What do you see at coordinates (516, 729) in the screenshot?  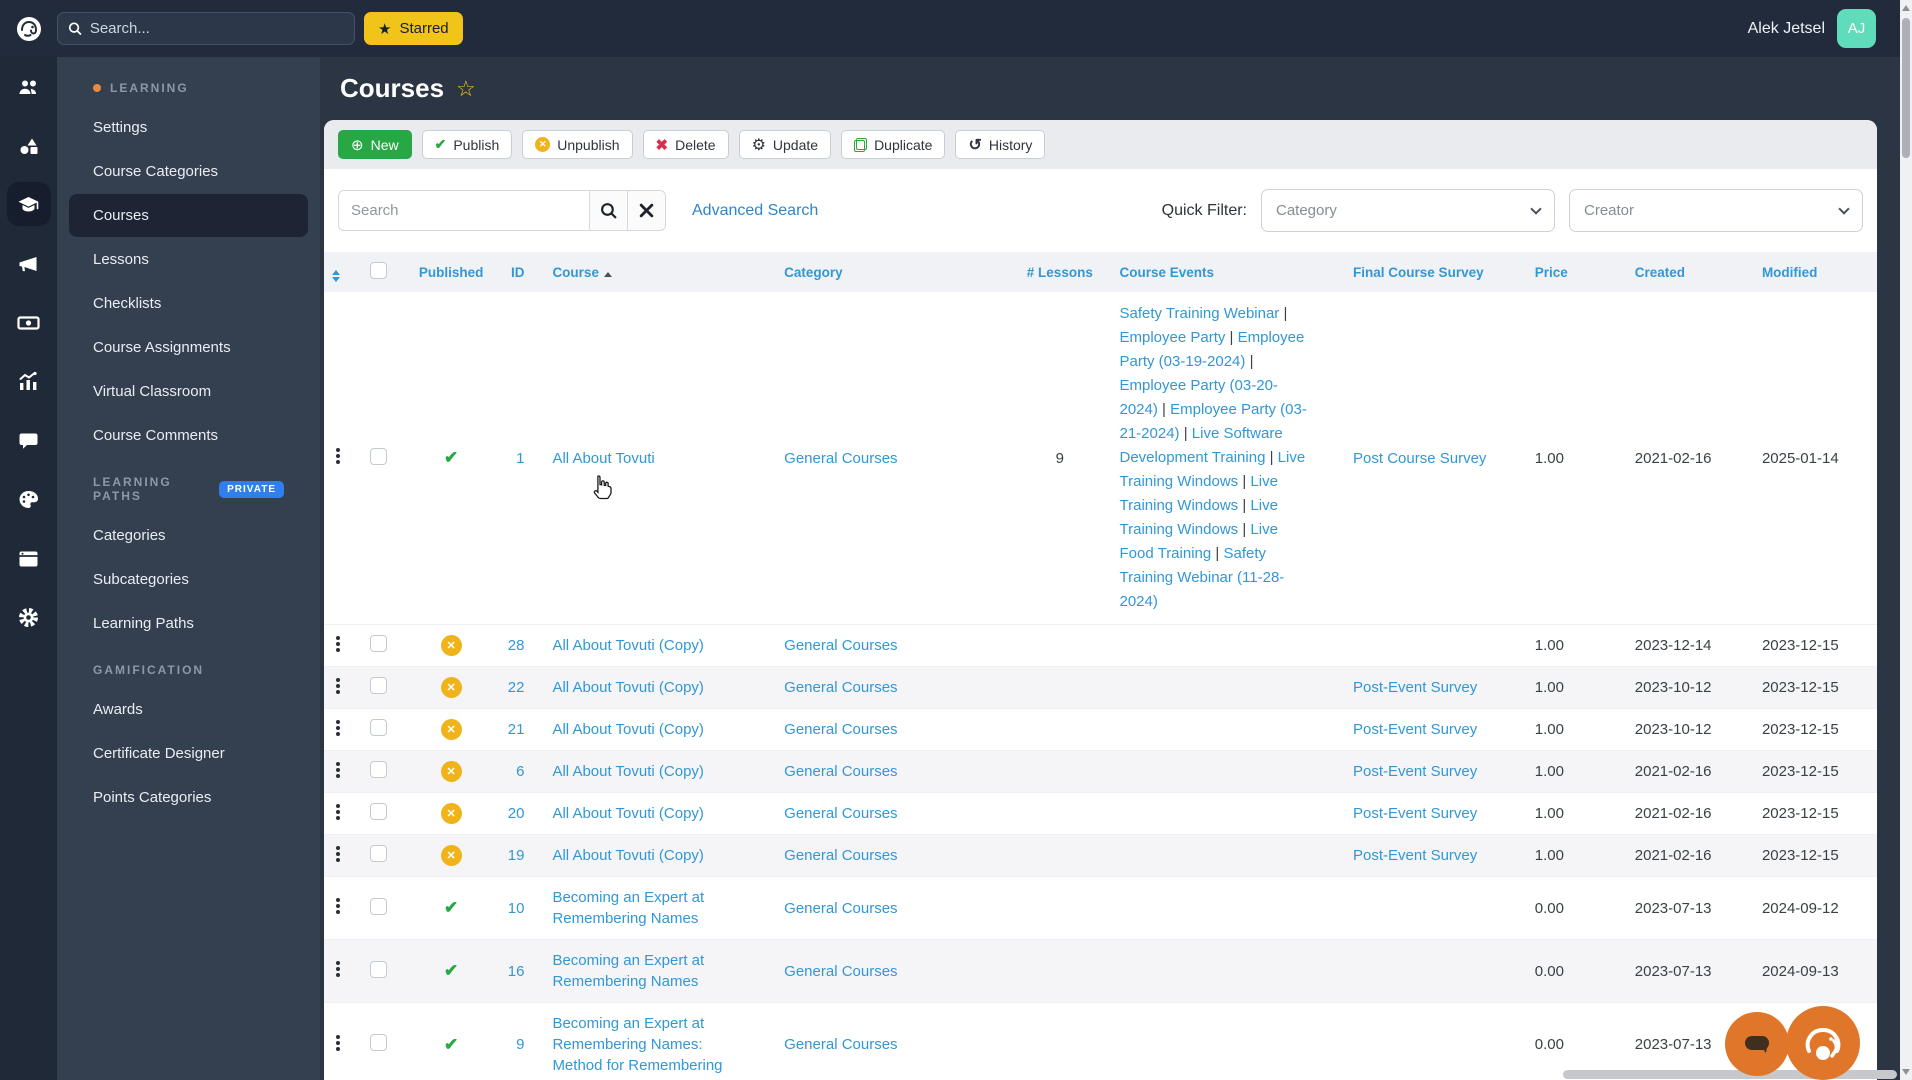 I see `course-id-link: 21` at bounding box center [516, 729].